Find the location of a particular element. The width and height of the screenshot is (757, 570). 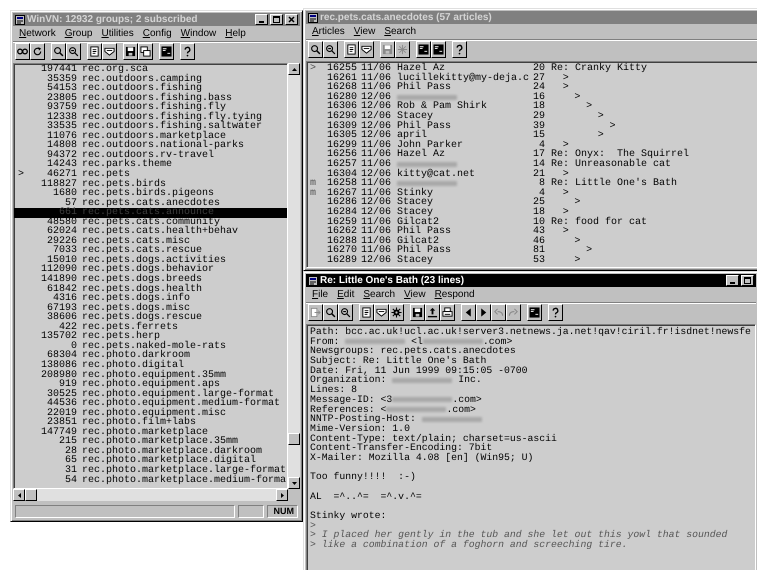

newsgroup-row: 28 rec.photo.marketplace.darkroom is located at coordinates (150, 451).